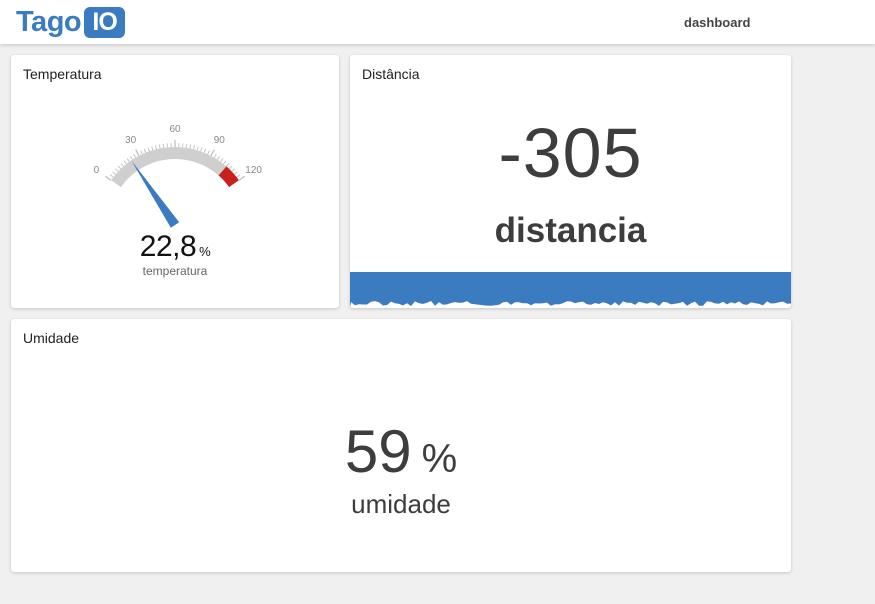 The width and height of the screenshot is (875, 604). What do you see at coordinates (51, 338) in the screenshot?
I see `widget-title: Umidade` at bounding box center [51, 338].